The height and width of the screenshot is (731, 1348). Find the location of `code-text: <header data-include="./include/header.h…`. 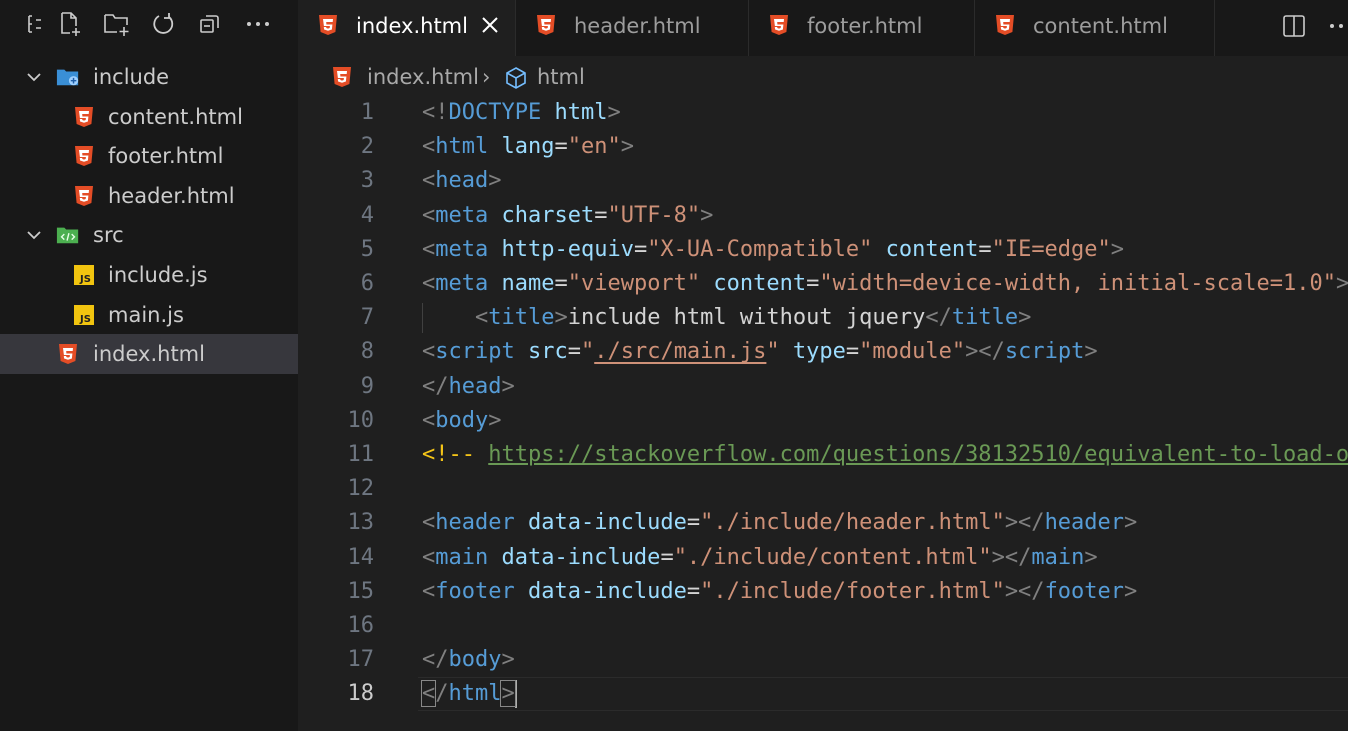

code-text: <header data-include="./include/header.h… is located at coordinates (780, 523).